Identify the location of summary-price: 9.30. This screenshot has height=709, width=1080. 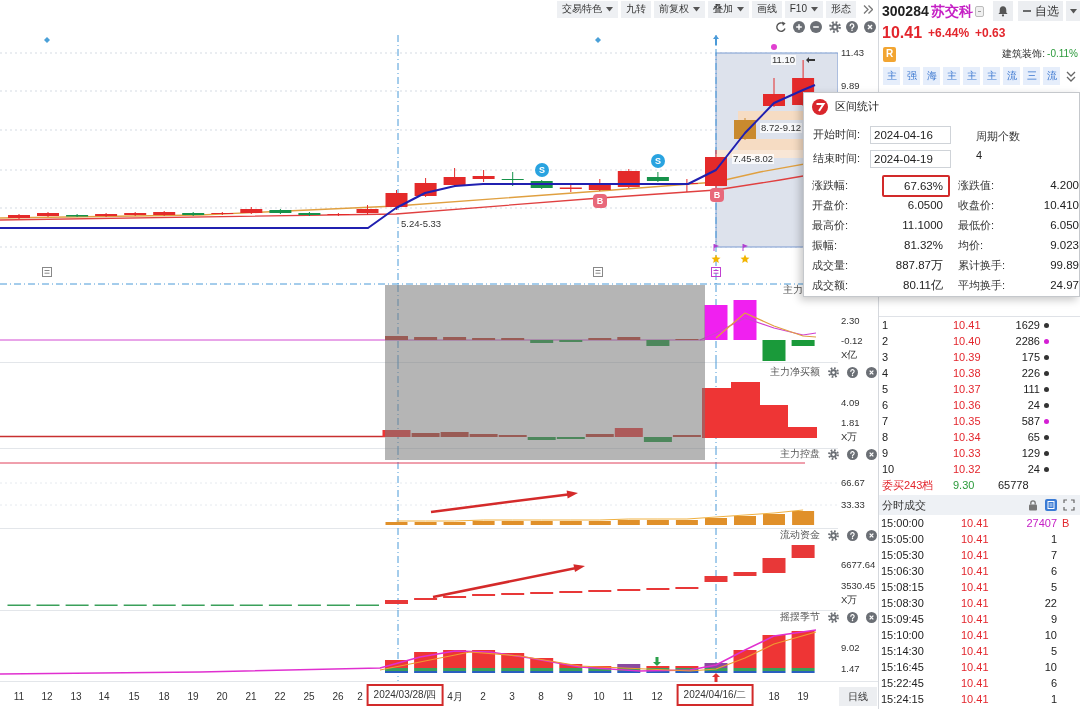
(964, 486).